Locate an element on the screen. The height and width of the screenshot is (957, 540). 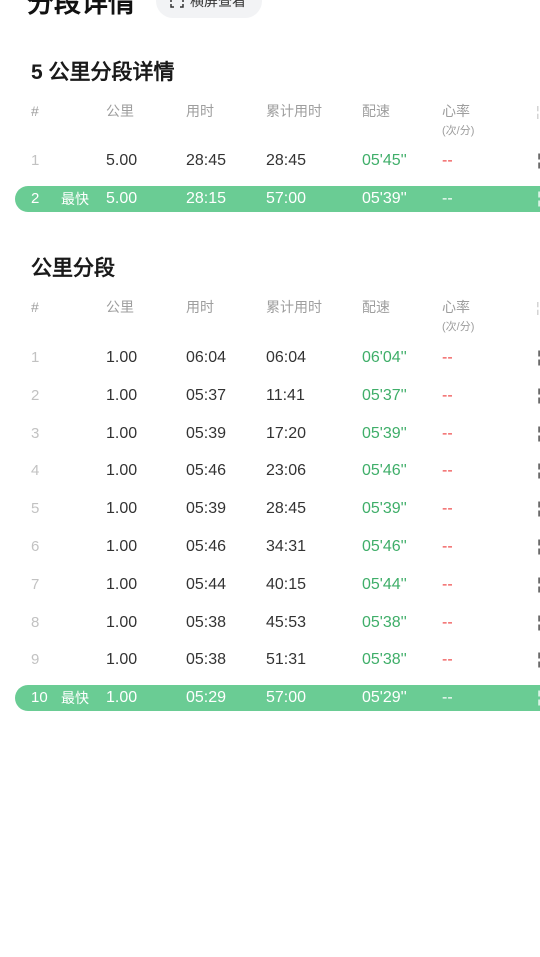
col-extra-cutoff: ¦ is located at coordinates (538, 111).